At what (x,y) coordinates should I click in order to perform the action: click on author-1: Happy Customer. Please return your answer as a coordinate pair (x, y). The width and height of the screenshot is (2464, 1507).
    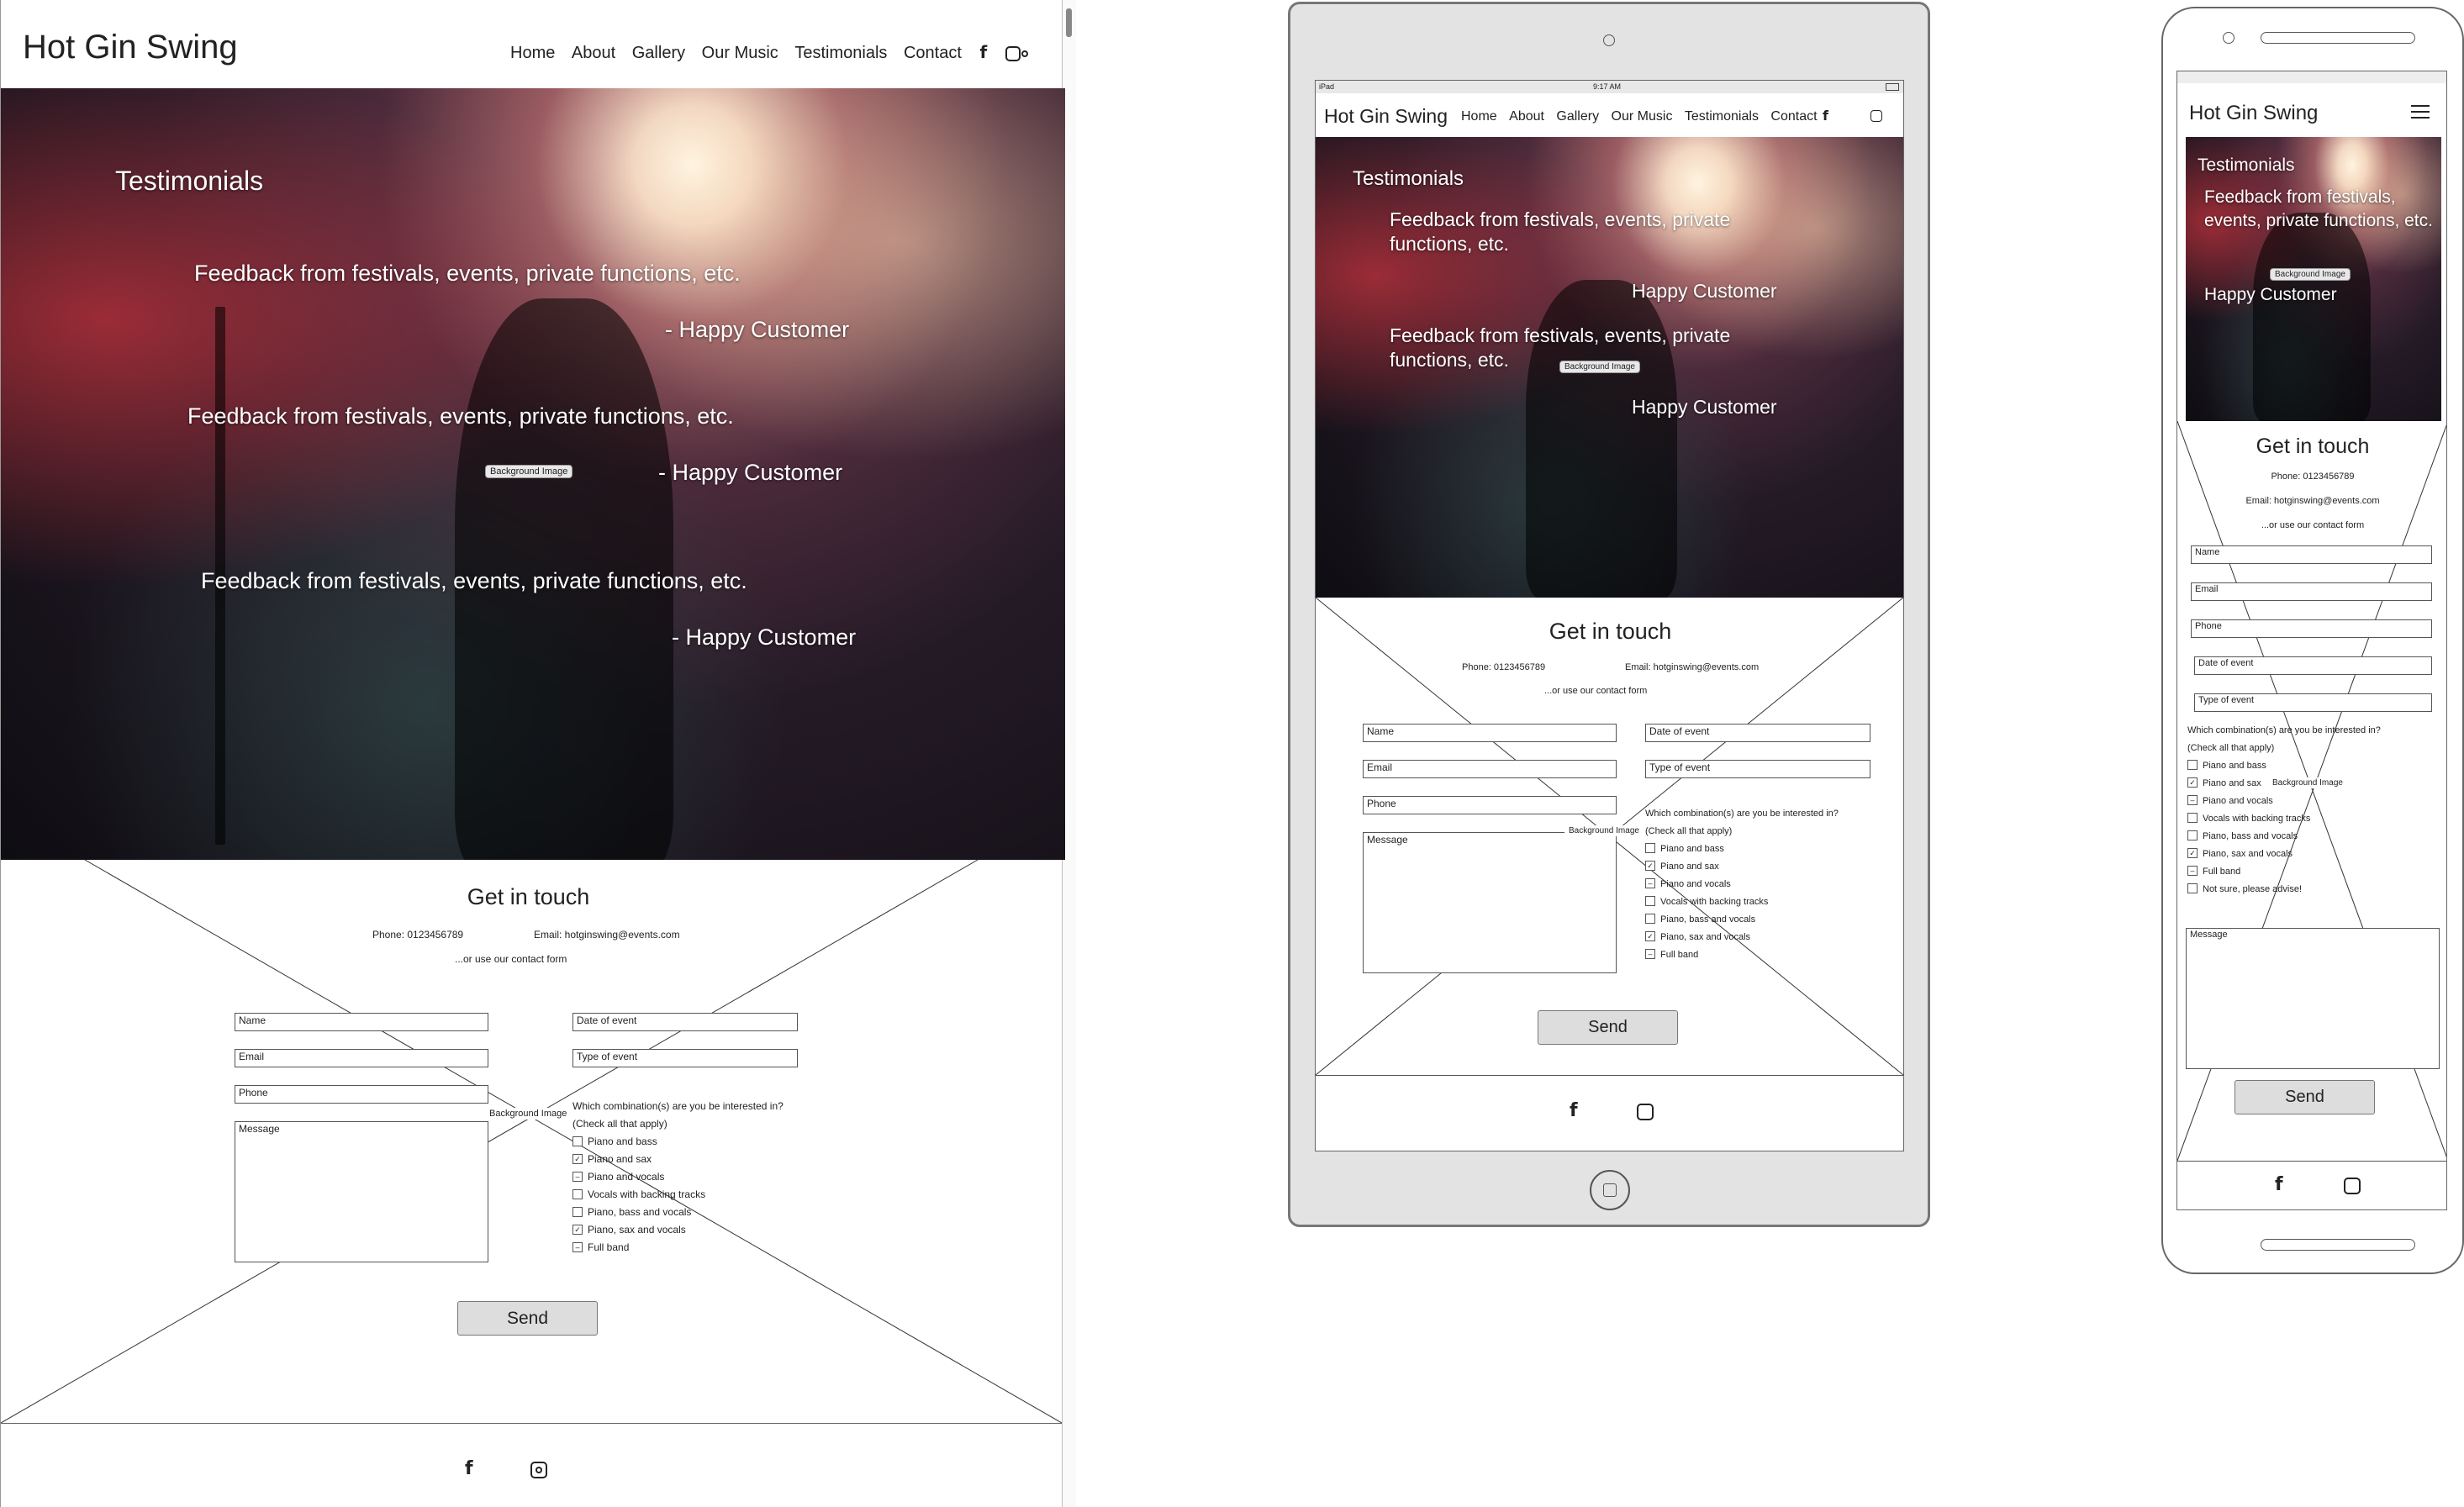
    Looking at the image, I should click on (1704, 291).